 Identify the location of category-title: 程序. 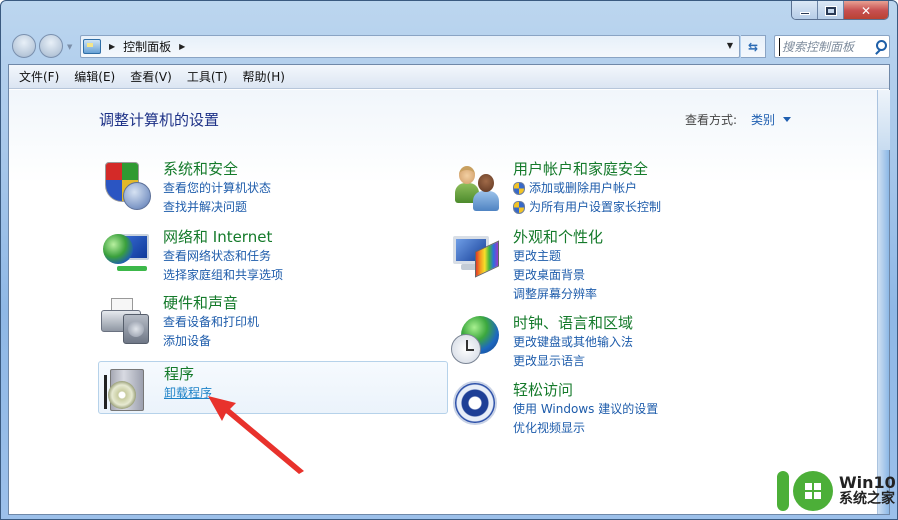
(188, 374).